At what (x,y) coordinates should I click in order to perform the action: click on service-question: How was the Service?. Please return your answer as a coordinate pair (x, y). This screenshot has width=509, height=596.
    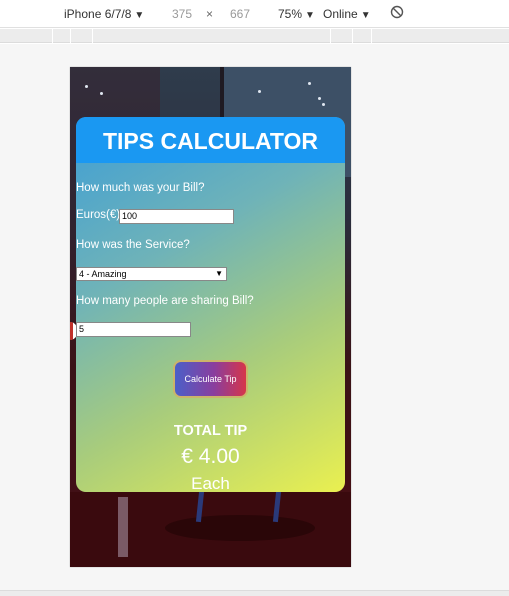
    Looking at the image, I should click on (133, 245).